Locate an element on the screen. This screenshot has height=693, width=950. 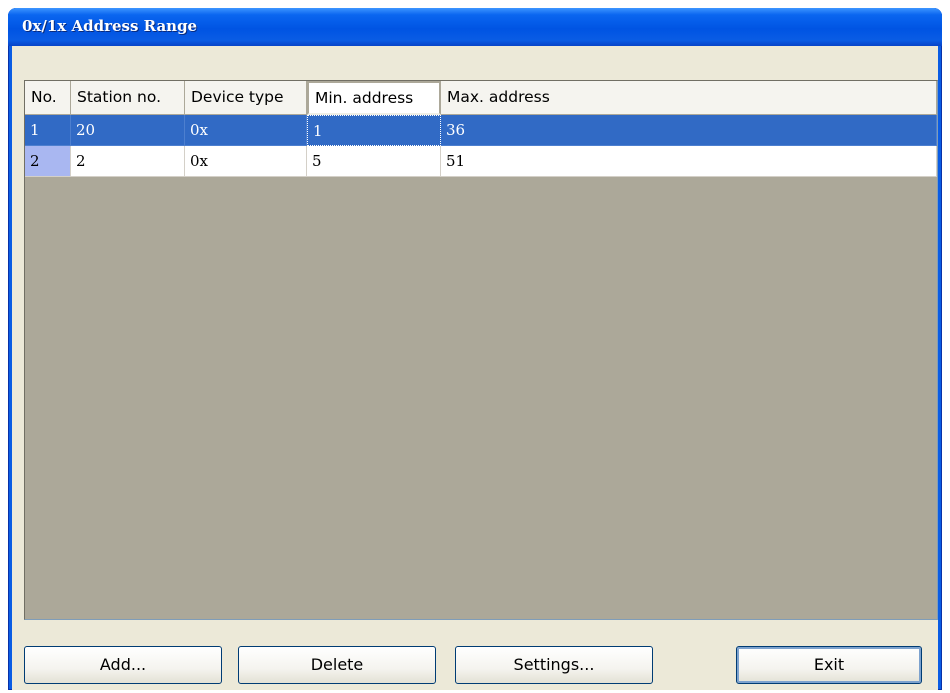
column-header-no: No. is located at coordinates (48, 98).